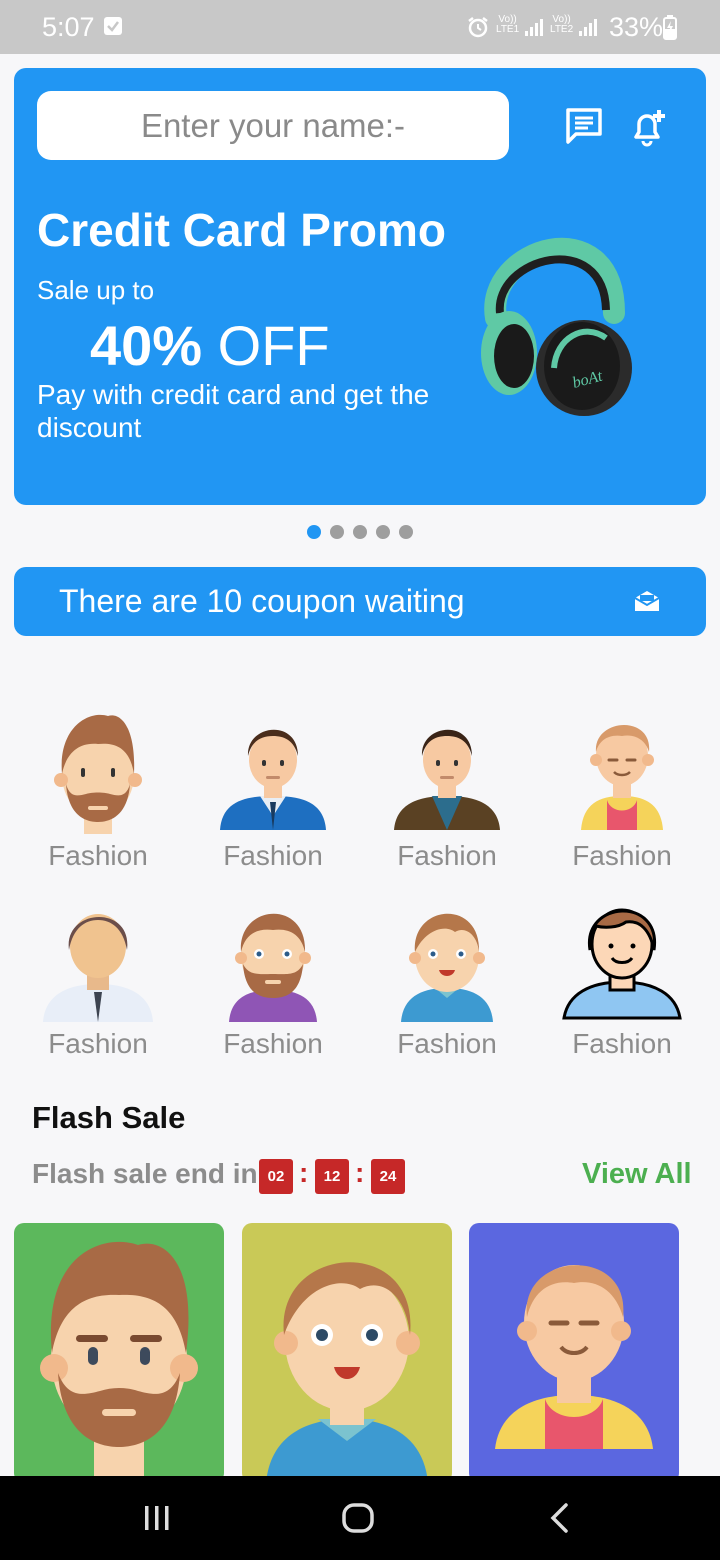 The height and width of the screenshot is (1560, 720). I want to click on alarm-icon, so click(478, 29).